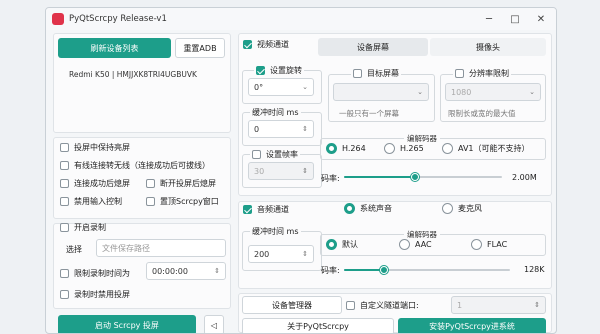 Image resolution: width=600 pixels, height=334 pixels. Describe the element at coordinates (281, 254) in the screenshot. I see `audio-buffer-input: 200 ⇕` at that location.